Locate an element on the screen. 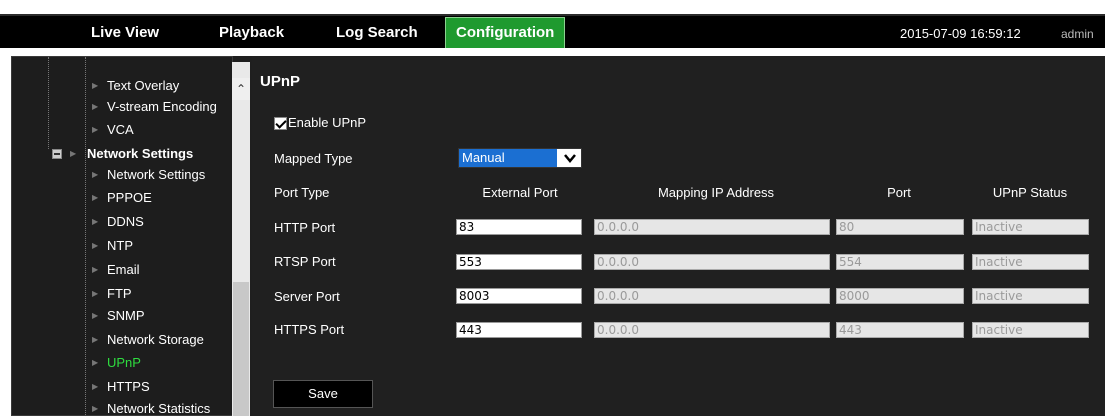 This screenshot has width=1105, height=416. sidebar-item-text-overlay: ▶ Text Overlay is located at coordinates (117, 86).